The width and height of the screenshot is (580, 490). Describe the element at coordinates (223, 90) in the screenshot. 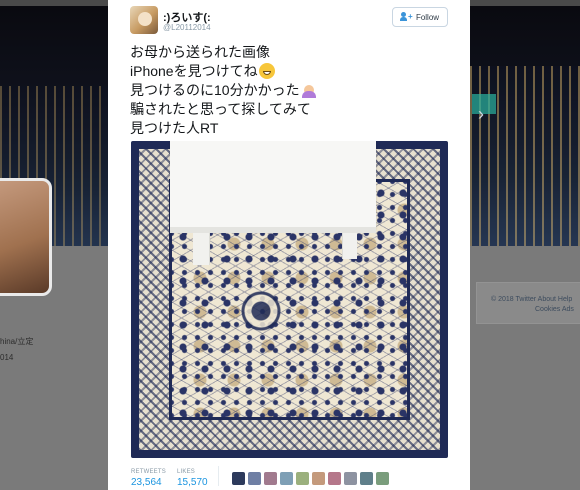

I see `tweet-text-line-3: 見つけるのに10分かかった` at that location.